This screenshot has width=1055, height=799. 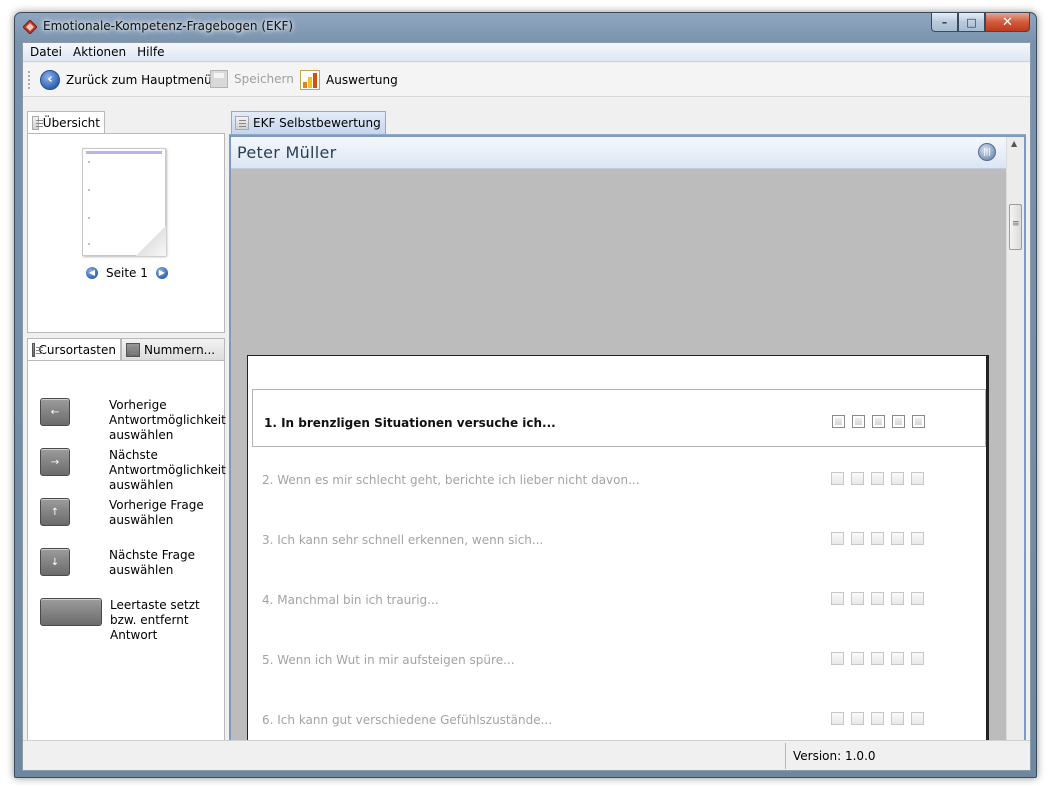 What do you see at coordinates (50, 80) in the screenshot?
I see `back-arrow-icon: ‹` at bounding box center [50, 80].